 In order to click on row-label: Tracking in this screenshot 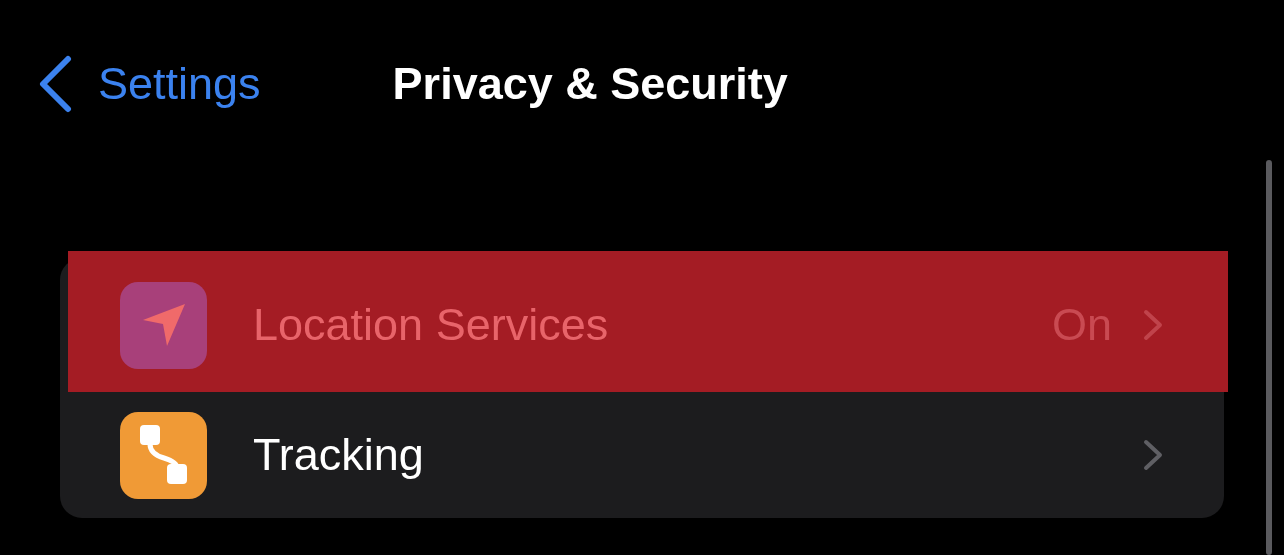, I will do `click(338, 455)`.